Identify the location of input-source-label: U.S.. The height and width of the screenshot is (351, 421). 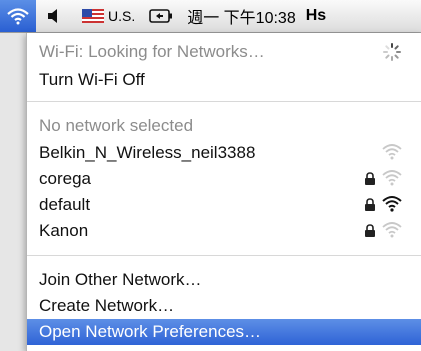
(122, 16).